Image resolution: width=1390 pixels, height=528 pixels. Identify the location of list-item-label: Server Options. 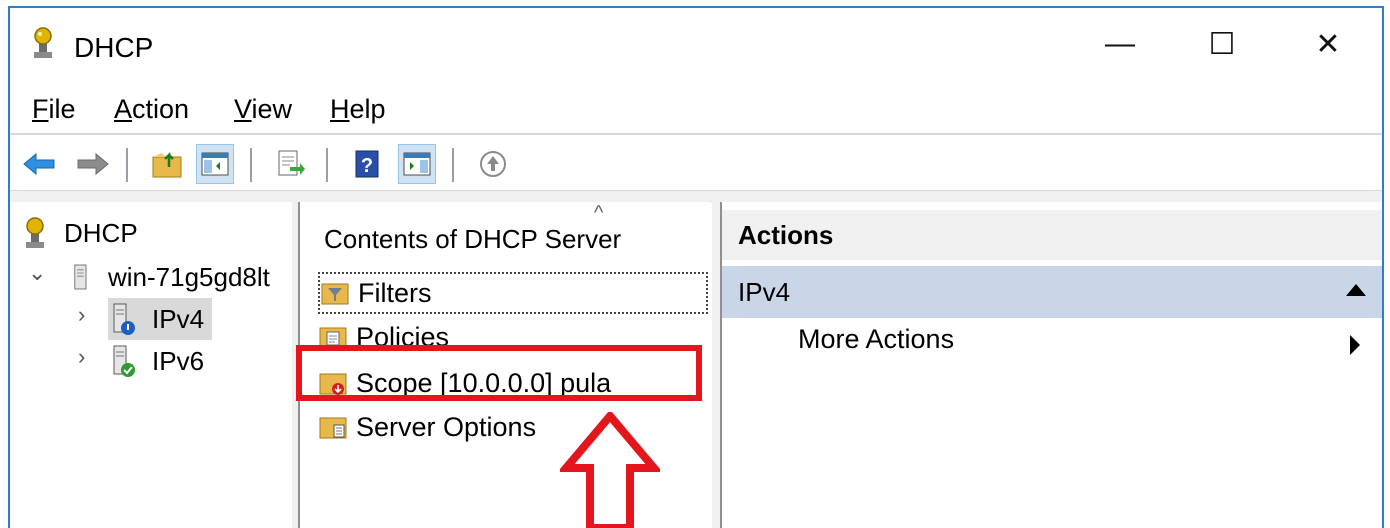
(446, 426).